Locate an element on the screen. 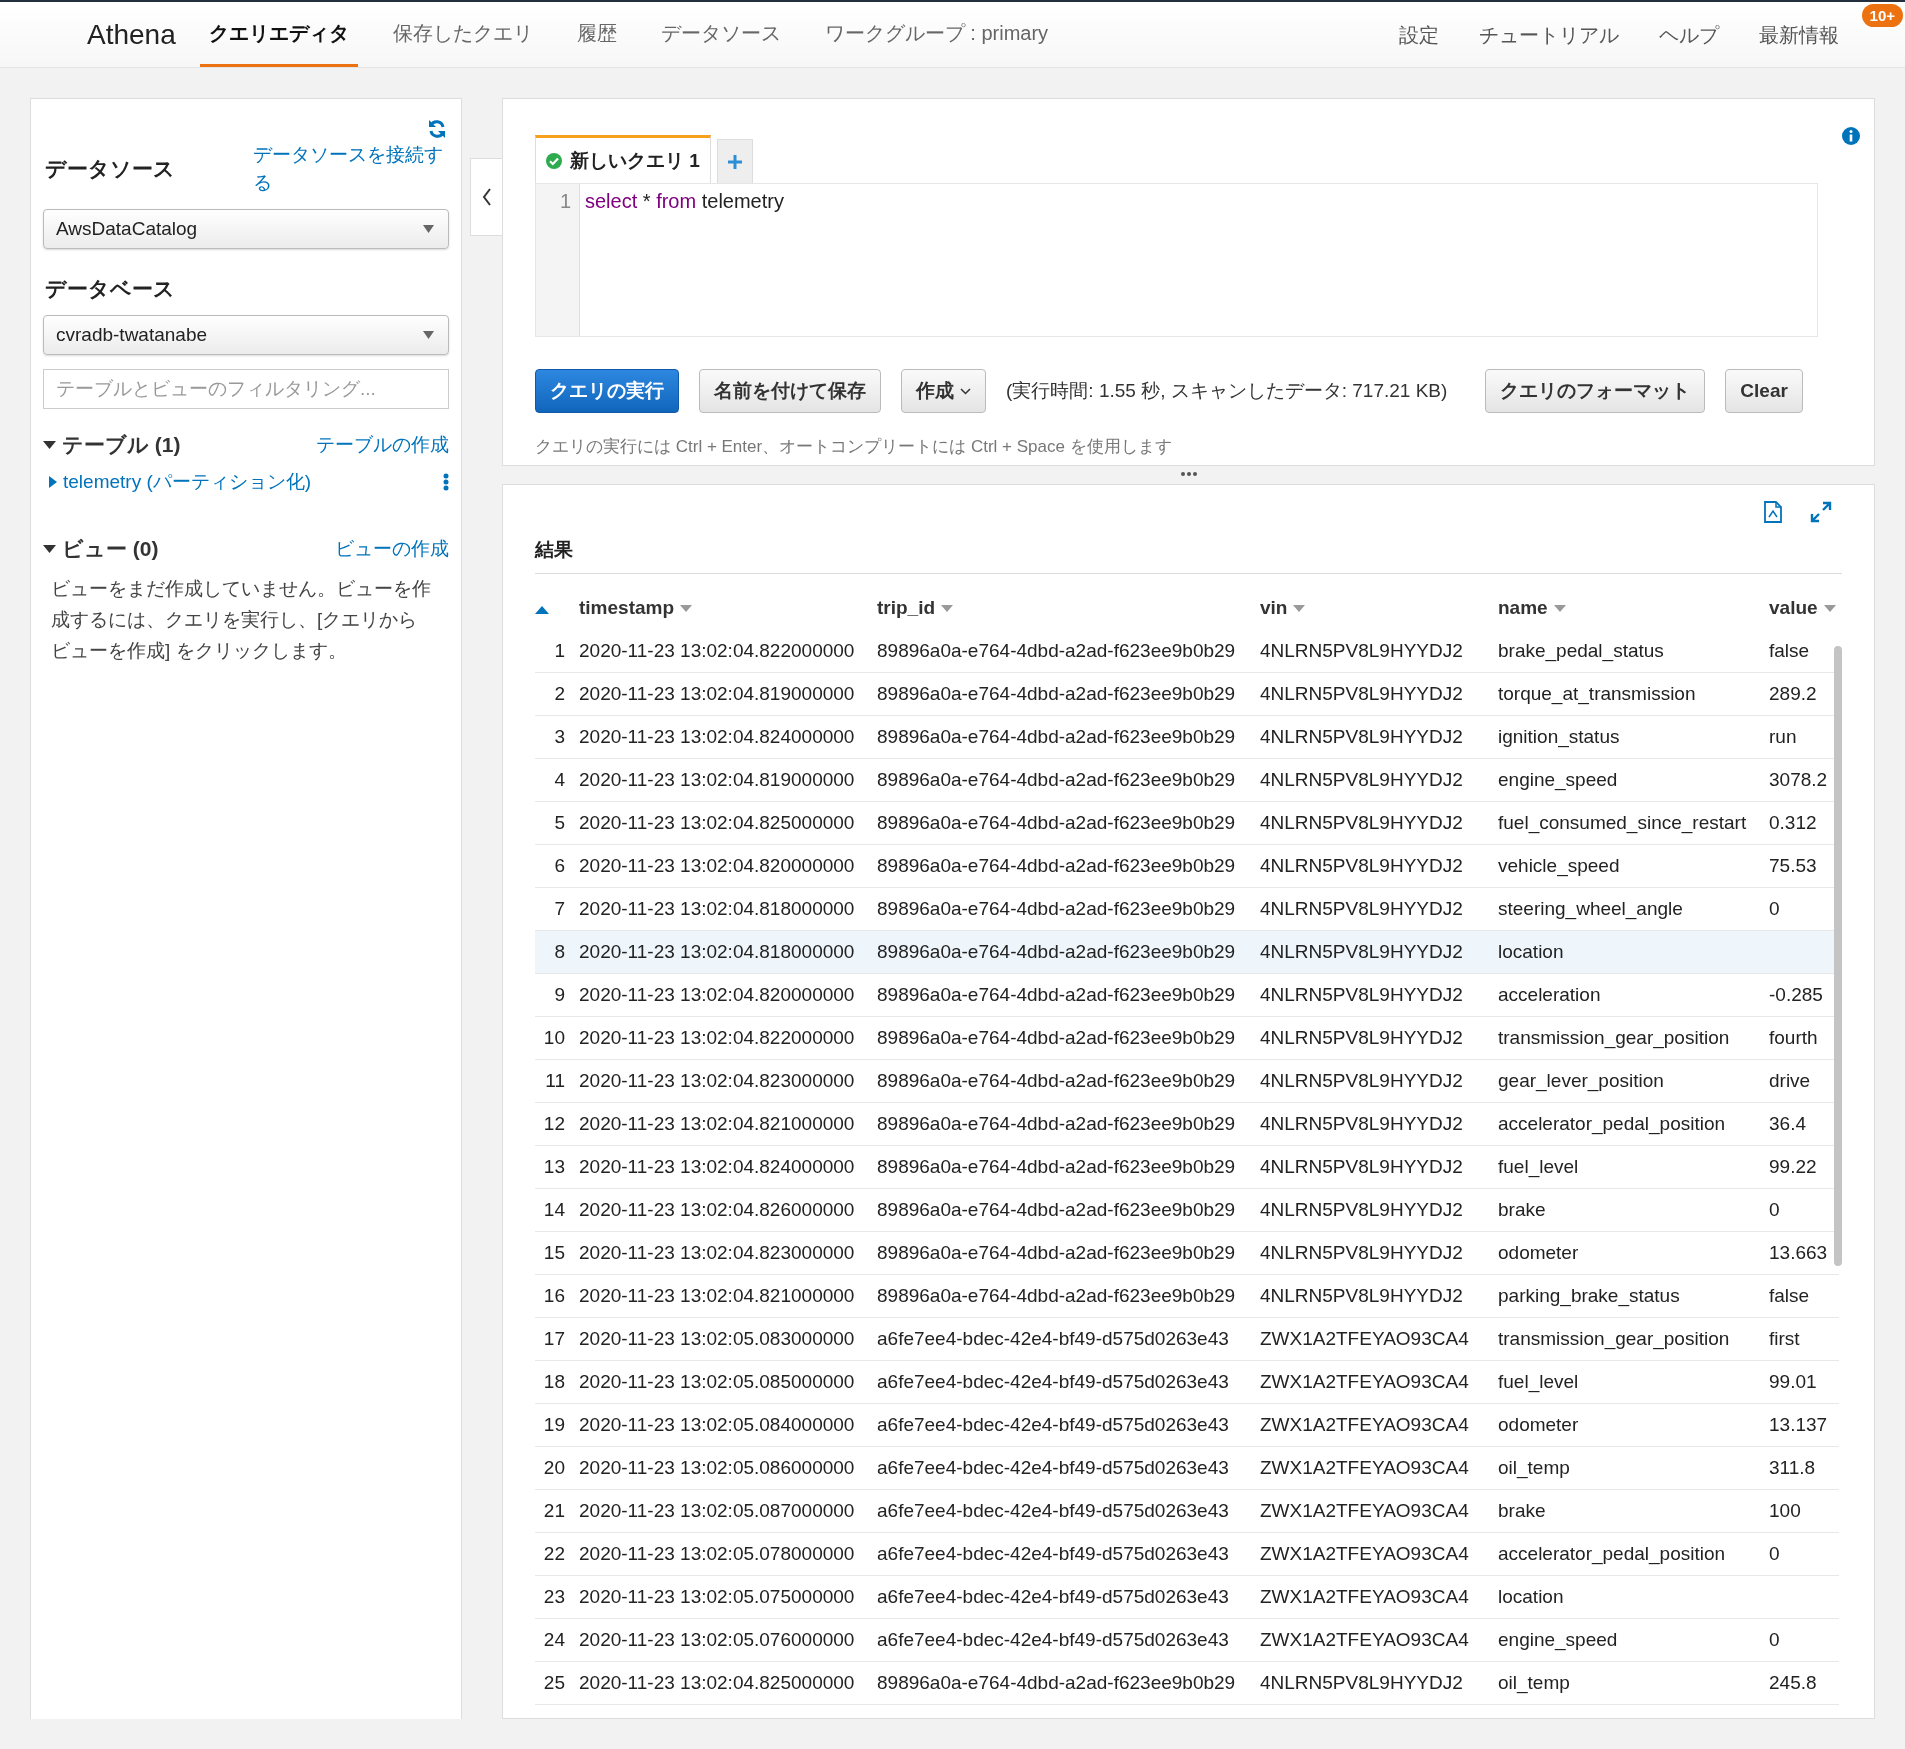 Image resolution: width=1905 pixels, height=1749 pixels. datasource-dropdown: AwsDataCatalog is located at coordinates (246, 229).